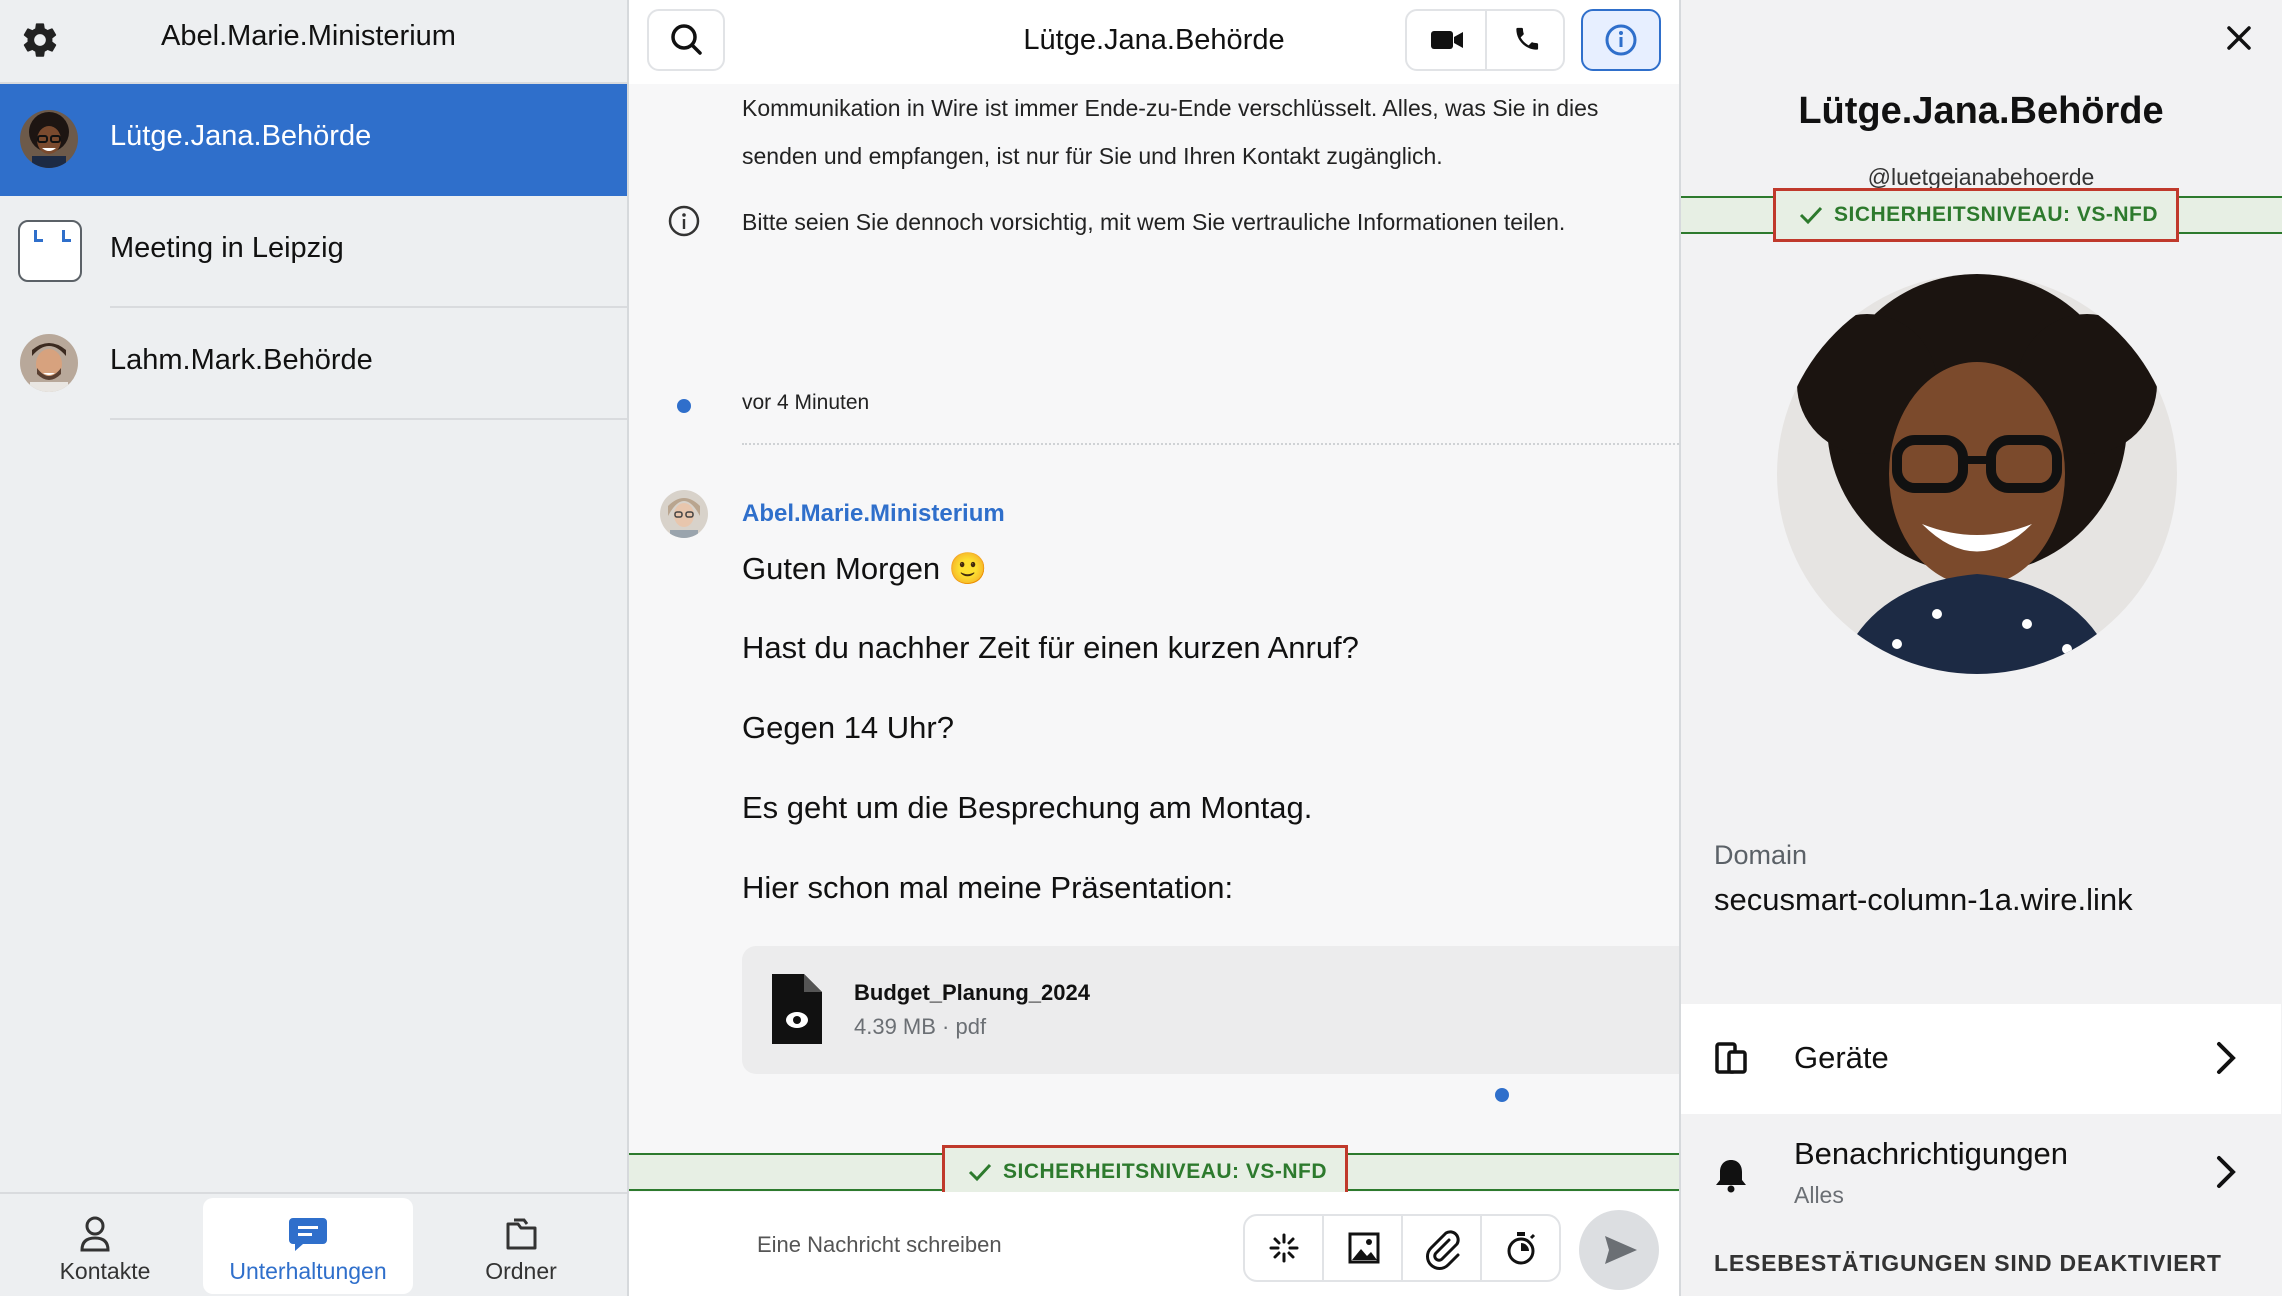  I want to click on info-icon, so click(1621, 40).